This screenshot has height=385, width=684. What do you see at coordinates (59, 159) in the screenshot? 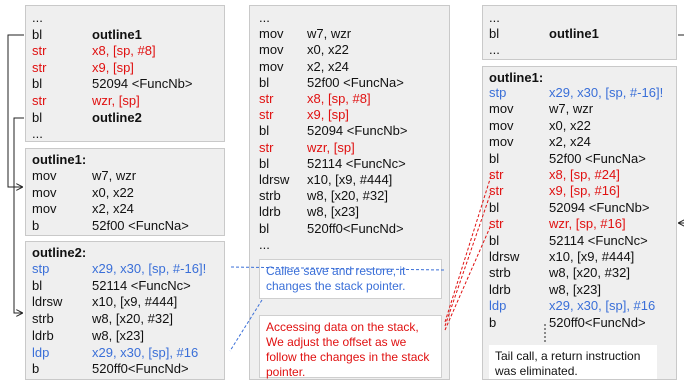
I see `left-outline1-title: outline1:` at bounding box center [59, 159].